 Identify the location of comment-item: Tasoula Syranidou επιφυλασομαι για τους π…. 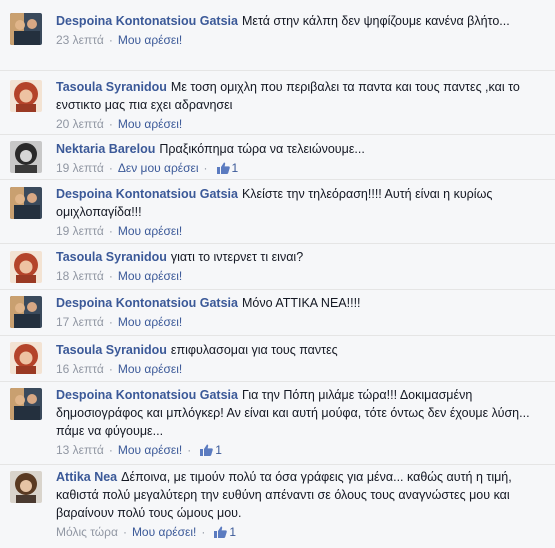
(277, 358).